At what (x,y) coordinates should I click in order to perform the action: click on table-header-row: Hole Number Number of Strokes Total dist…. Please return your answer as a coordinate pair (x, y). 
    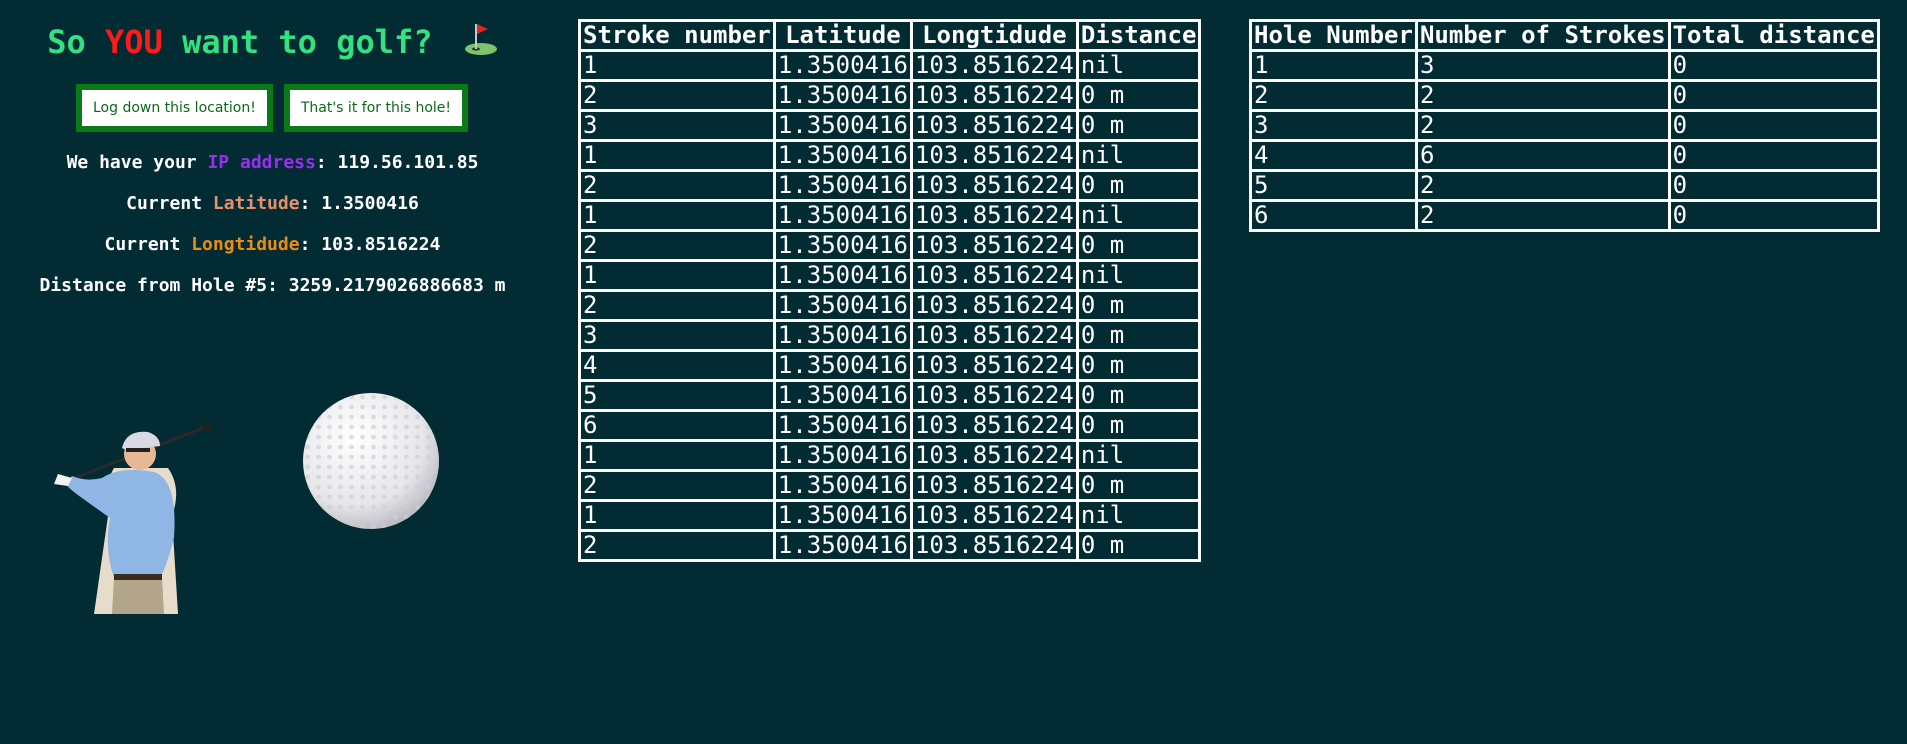
    Looking at the image, I should click on (1564, 35).